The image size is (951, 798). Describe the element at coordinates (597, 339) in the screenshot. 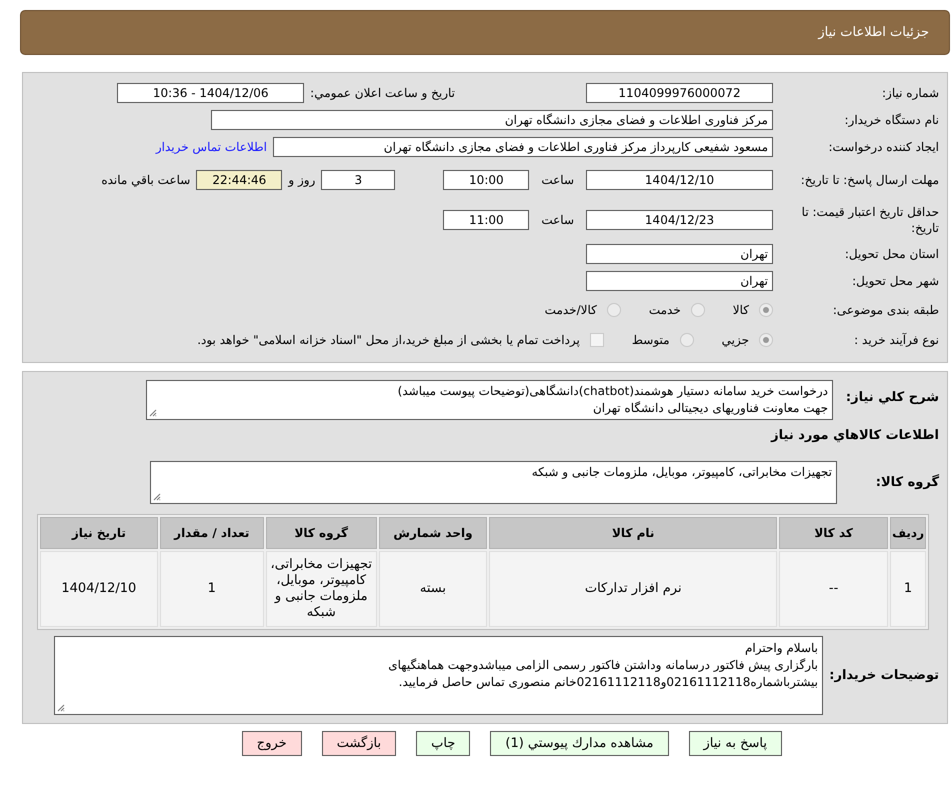

I see `checkbox` at that location.